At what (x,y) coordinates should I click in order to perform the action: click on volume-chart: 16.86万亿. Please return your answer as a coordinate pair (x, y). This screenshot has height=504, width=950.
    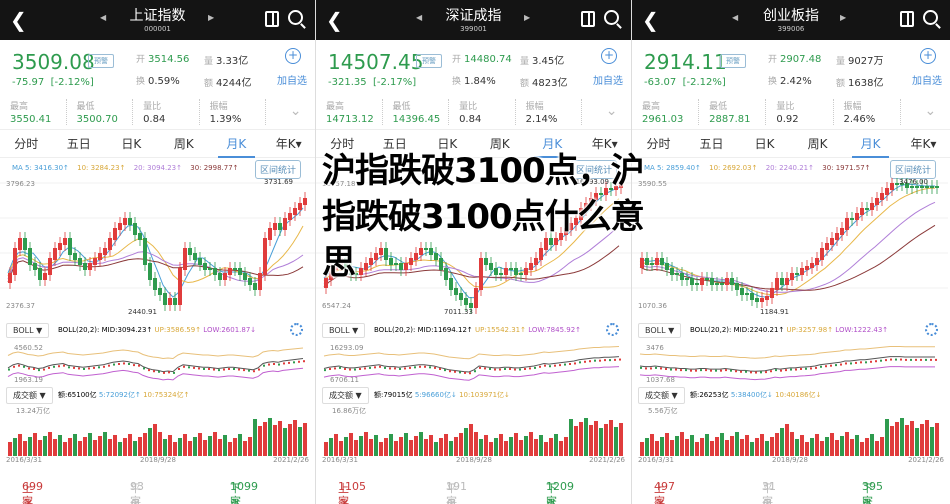
    Looking at the image, I should click on (473, 430).